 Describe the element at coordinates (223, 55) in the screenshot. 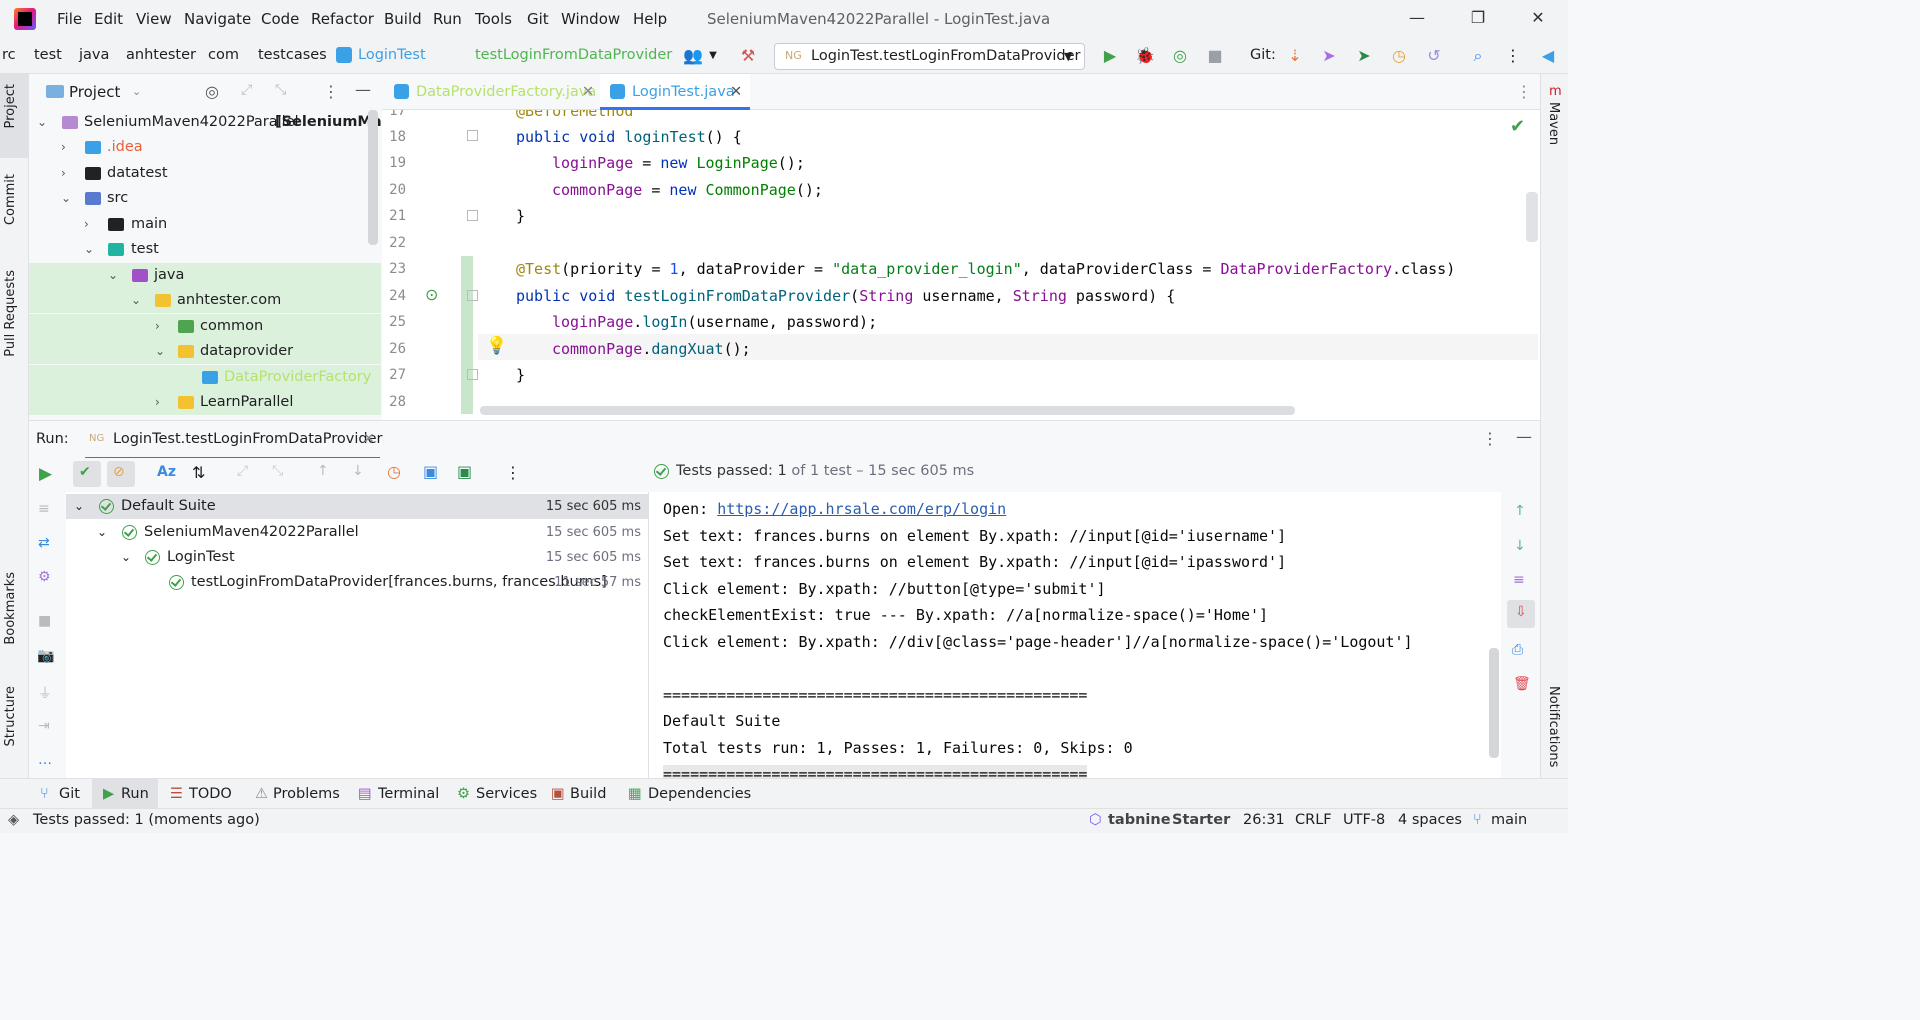

I see `breadcrumb-com: com` at that location.